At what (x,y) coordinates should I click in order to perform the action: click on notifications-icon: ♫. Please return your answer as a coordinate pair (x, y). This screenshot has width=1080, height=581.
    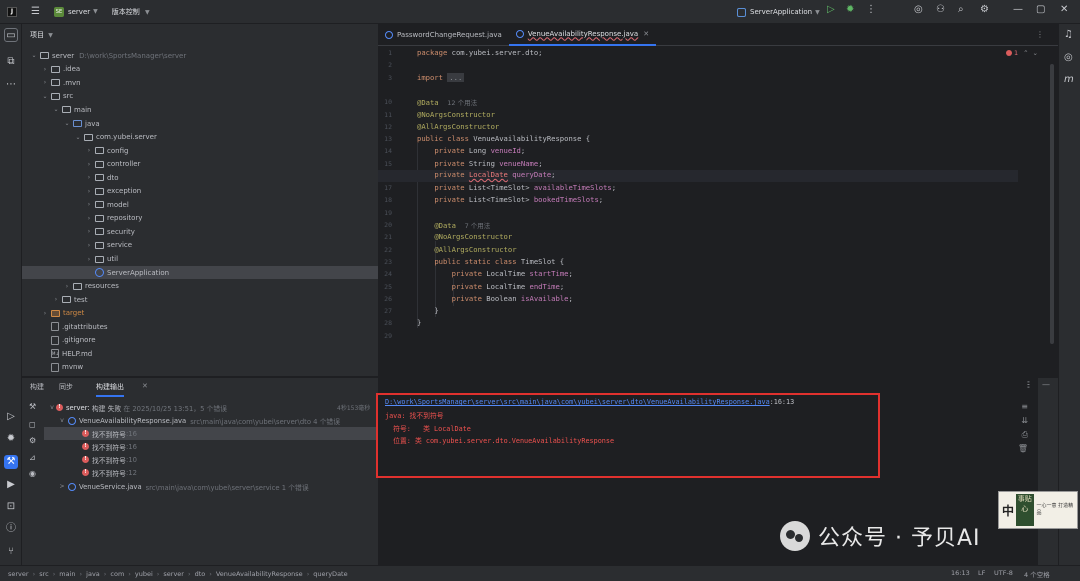
    Looking at the image, I should click on (1068, 34).